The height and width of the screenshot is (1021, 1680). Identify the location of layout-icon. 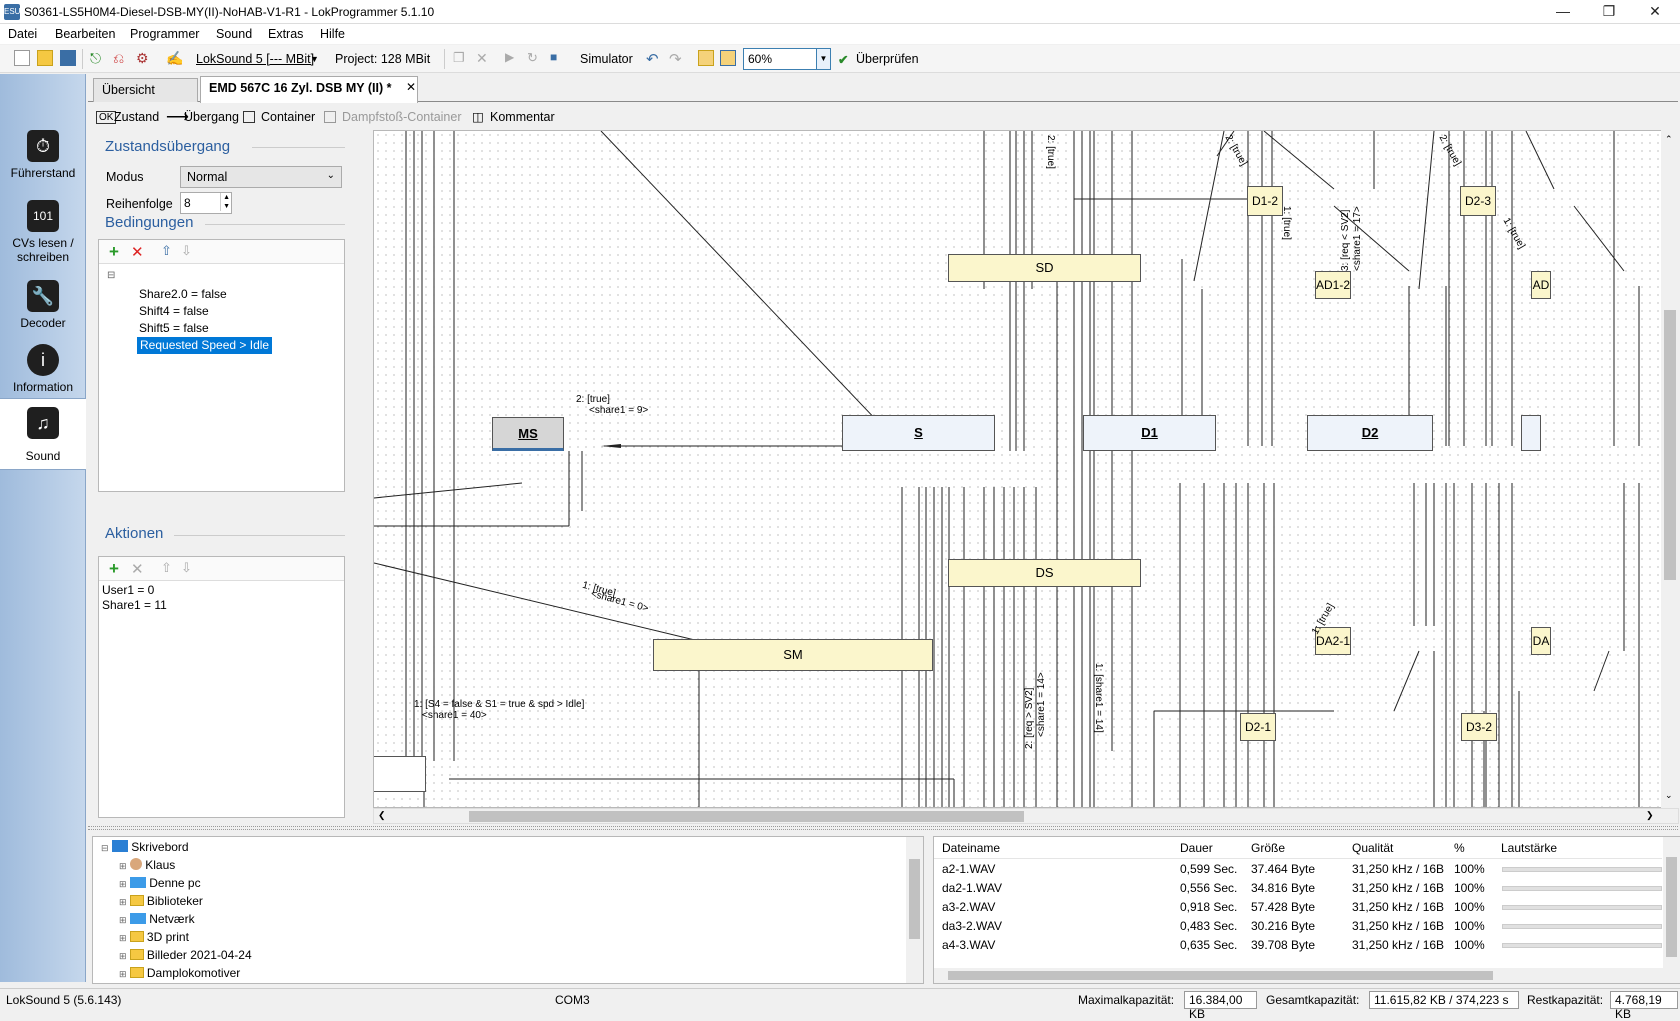
(728, 58).